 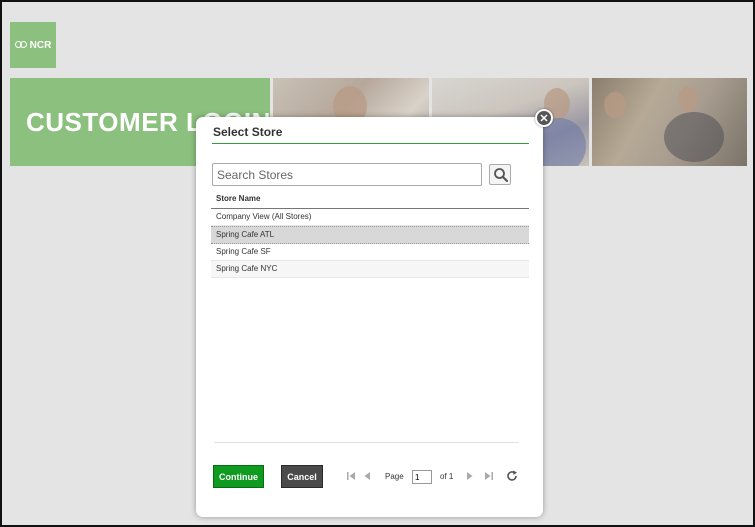 I want to click on page-total-label: of 1, so click(x=447, y=476).